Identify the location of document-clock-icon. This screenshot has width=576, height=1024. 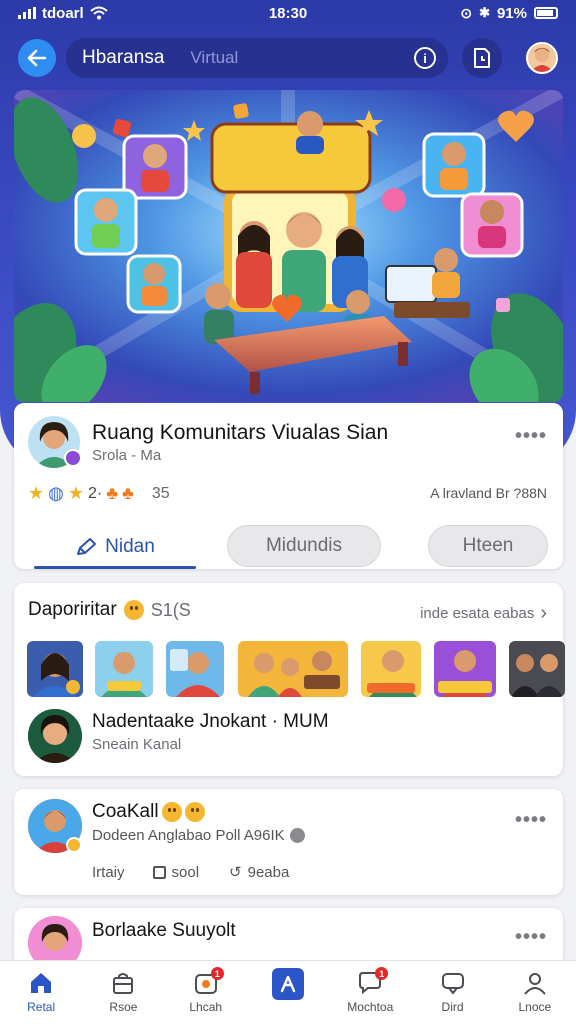
(482, 58).